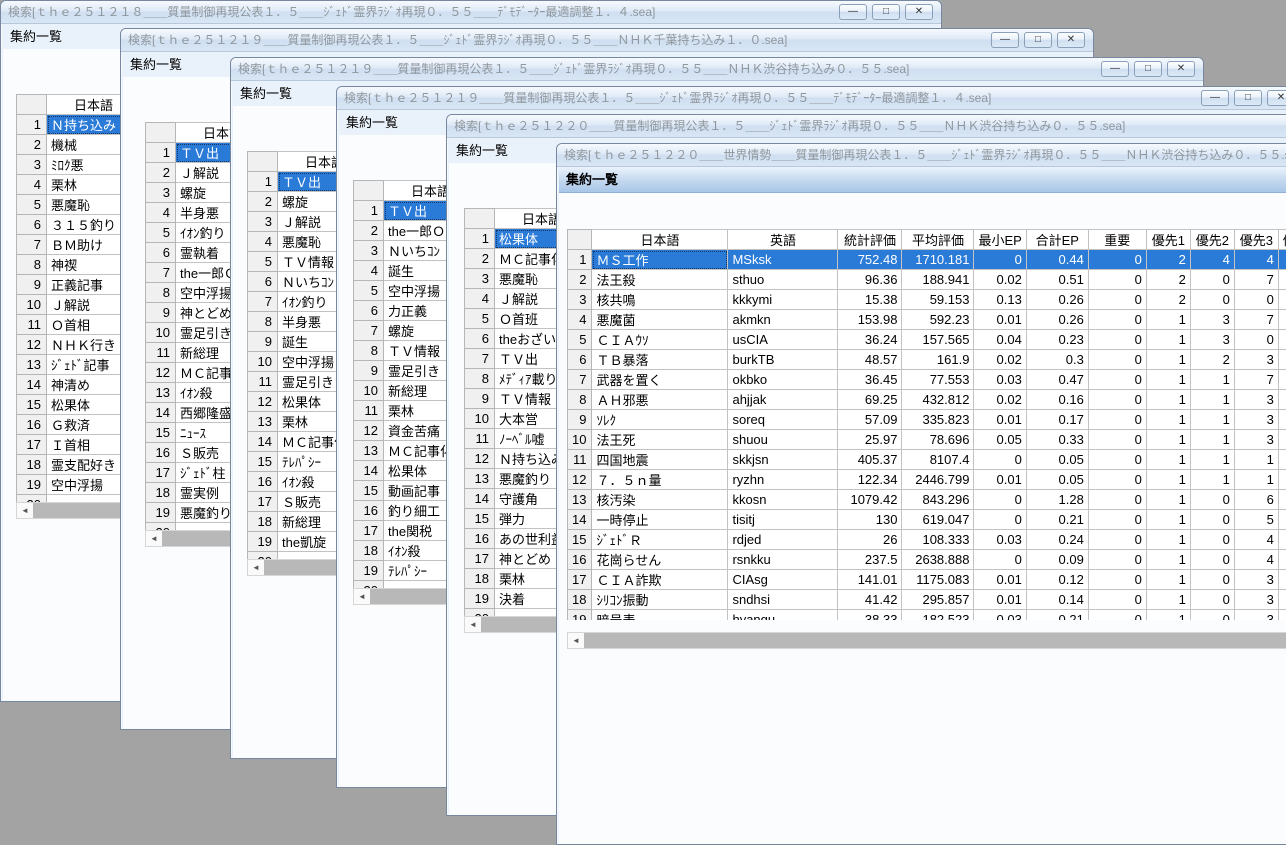 The image size is (1286, 845). I want to click on value-cell: 752.48, so click(870, 260).